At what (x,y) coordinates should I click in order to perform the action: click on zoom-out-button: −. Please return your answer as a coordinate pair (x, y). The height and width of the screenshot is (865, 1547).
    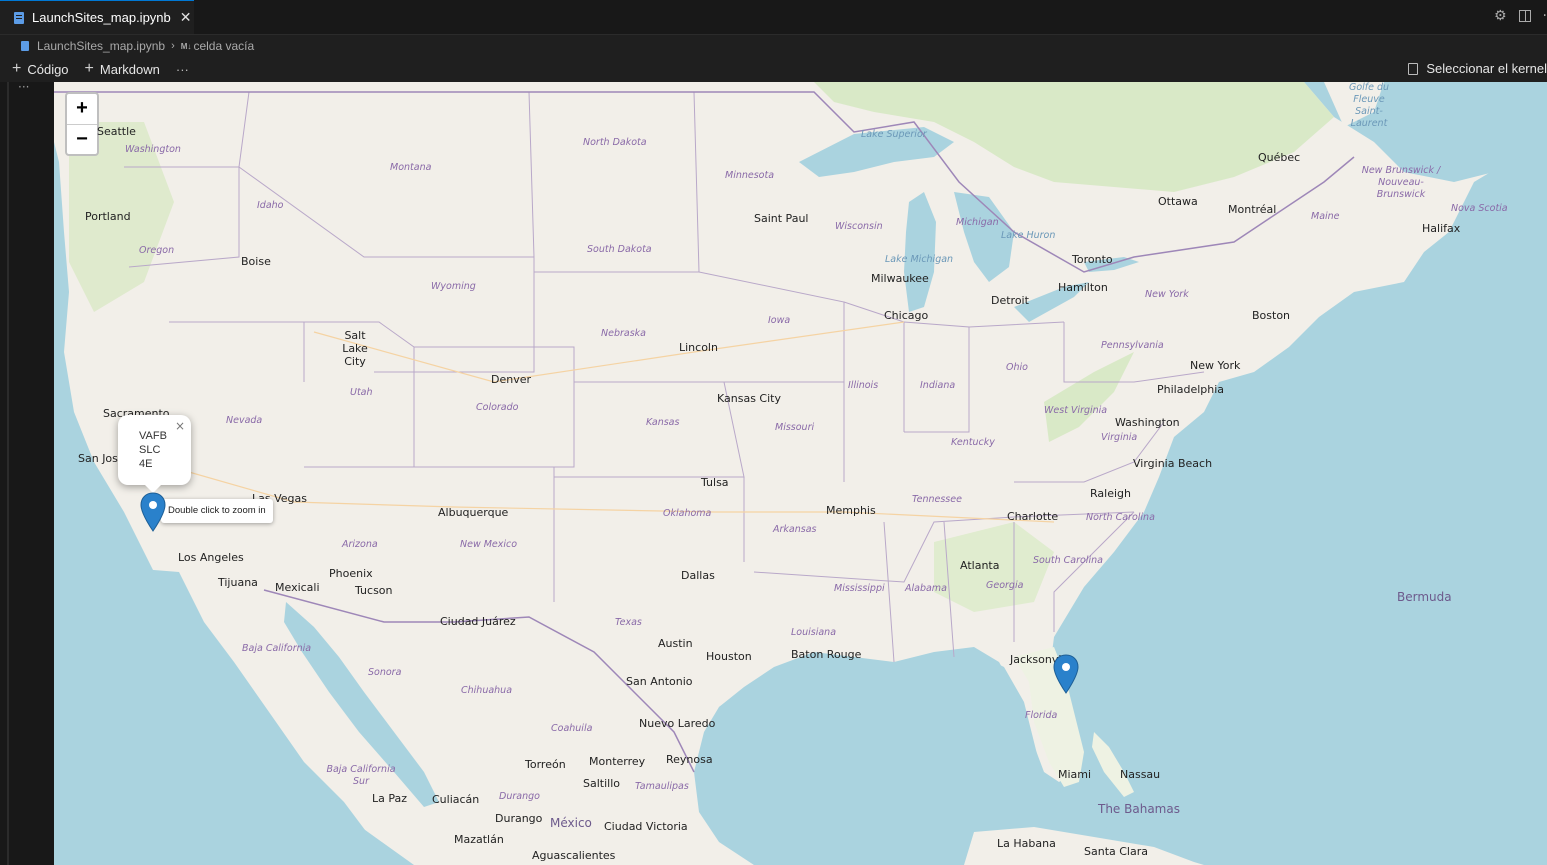
    Looking at the image, I should click on (82, 140).